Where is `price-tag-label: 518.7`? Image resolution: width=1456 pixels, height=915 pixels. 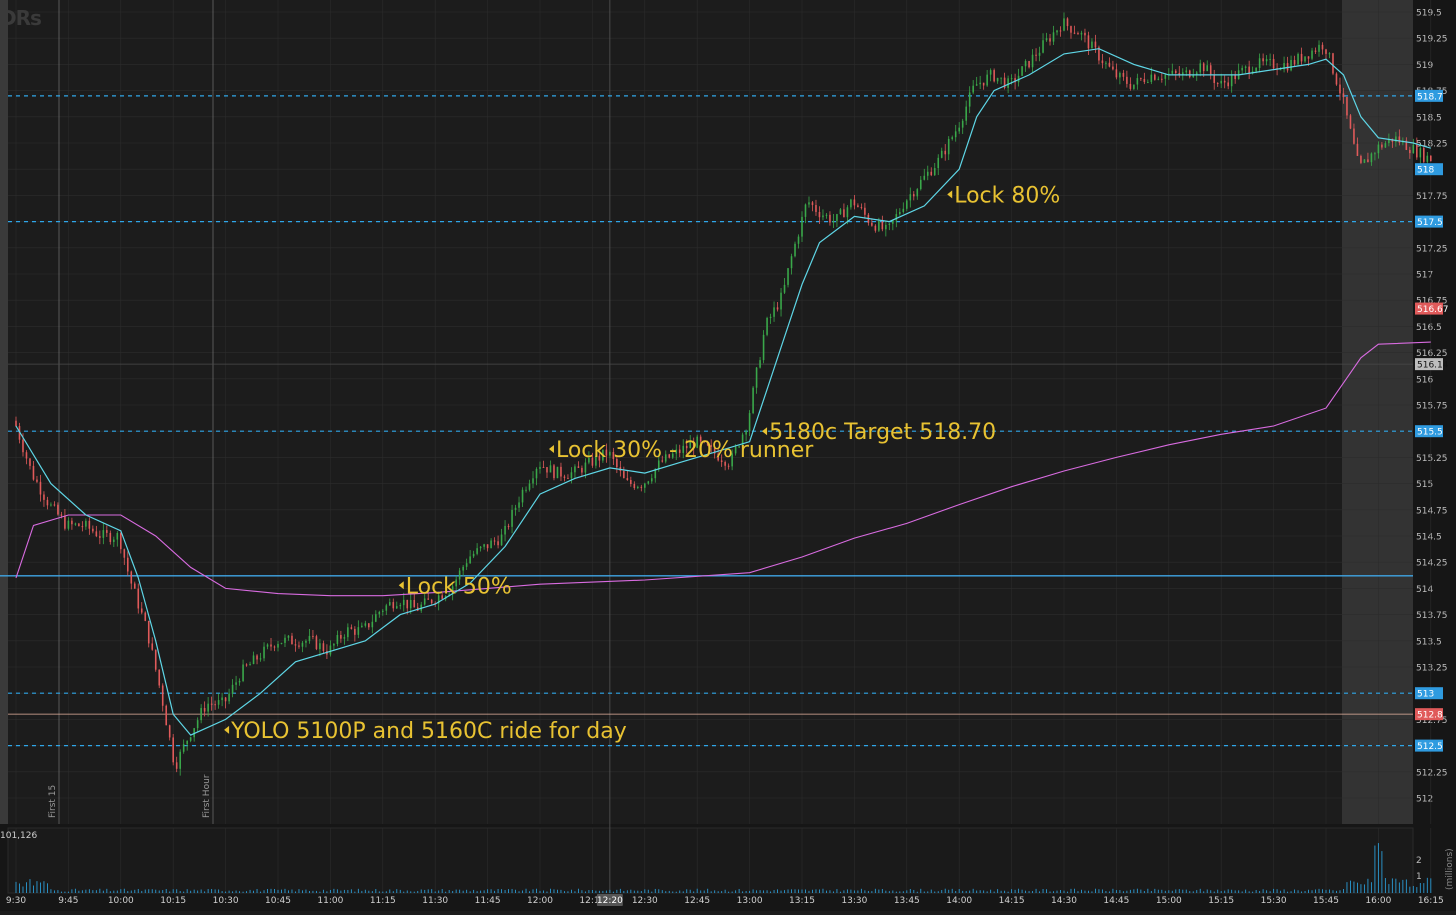
price-tag-label: 518.7 is located at coordinates (1430, 97).